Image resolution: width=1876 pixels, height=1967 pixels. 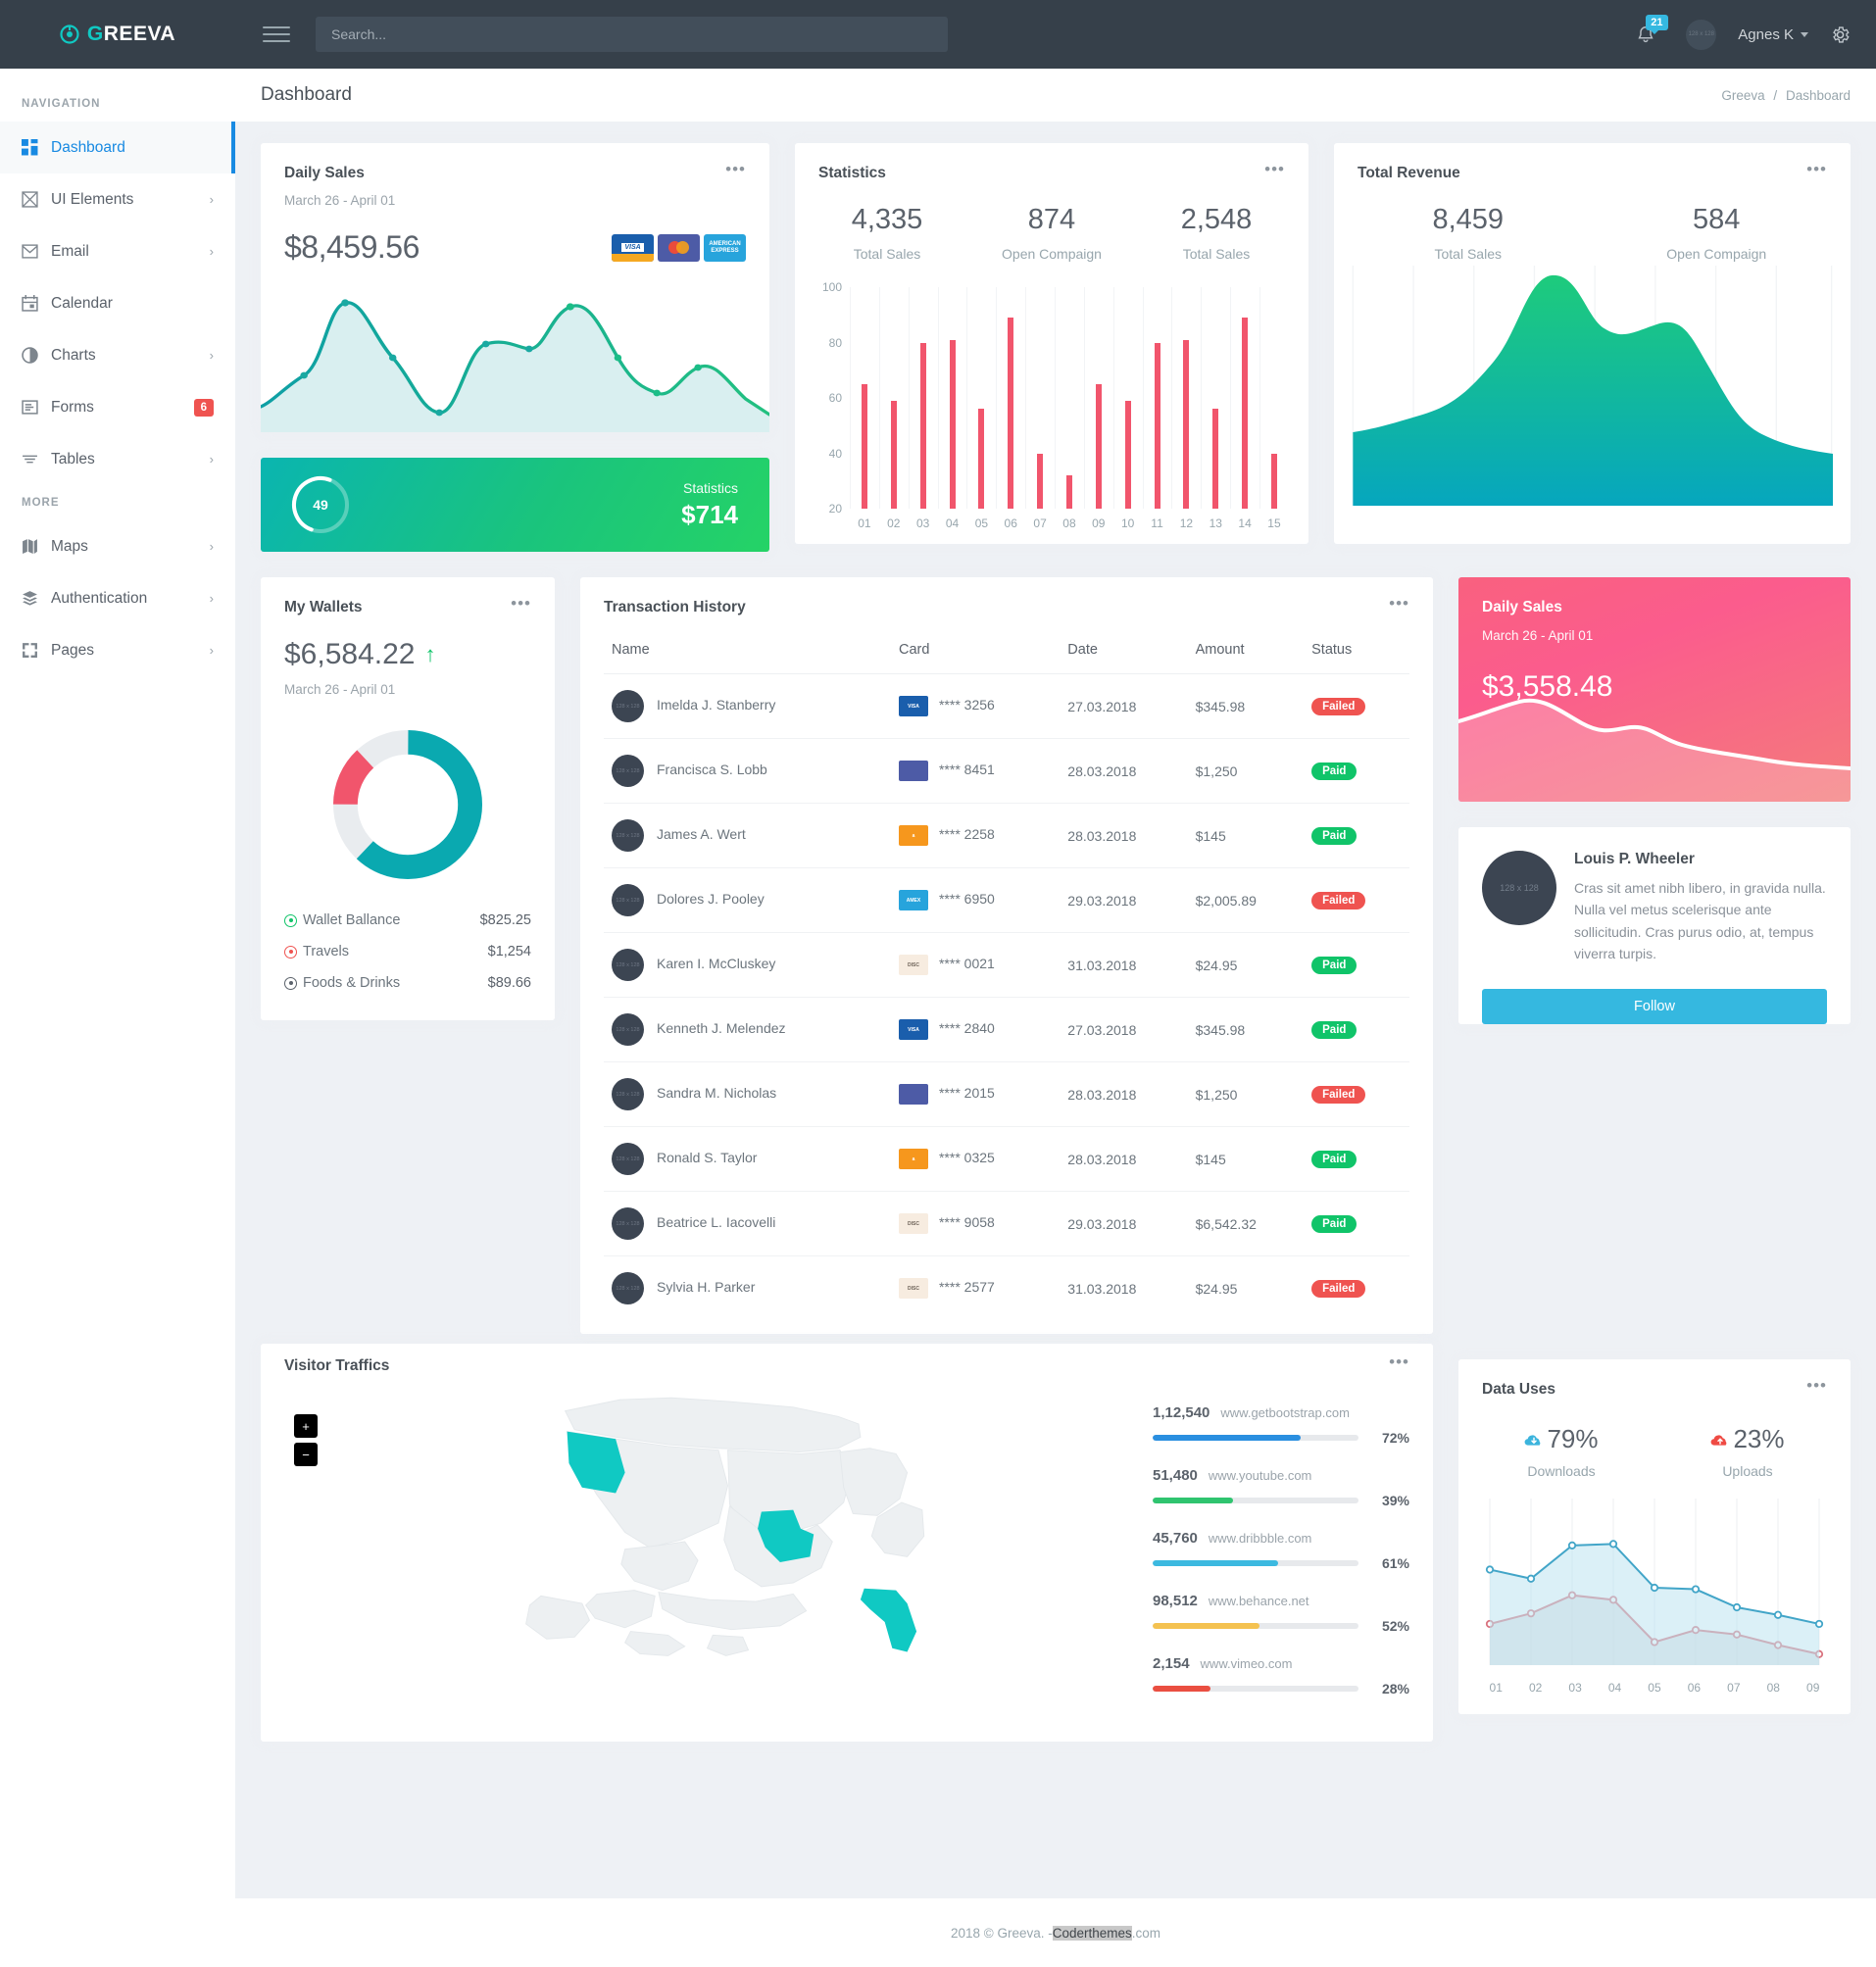 I want to click on amount-row: $8,459.56 VISA AMERICAN EXPRESS, so click(x=515, y=237).